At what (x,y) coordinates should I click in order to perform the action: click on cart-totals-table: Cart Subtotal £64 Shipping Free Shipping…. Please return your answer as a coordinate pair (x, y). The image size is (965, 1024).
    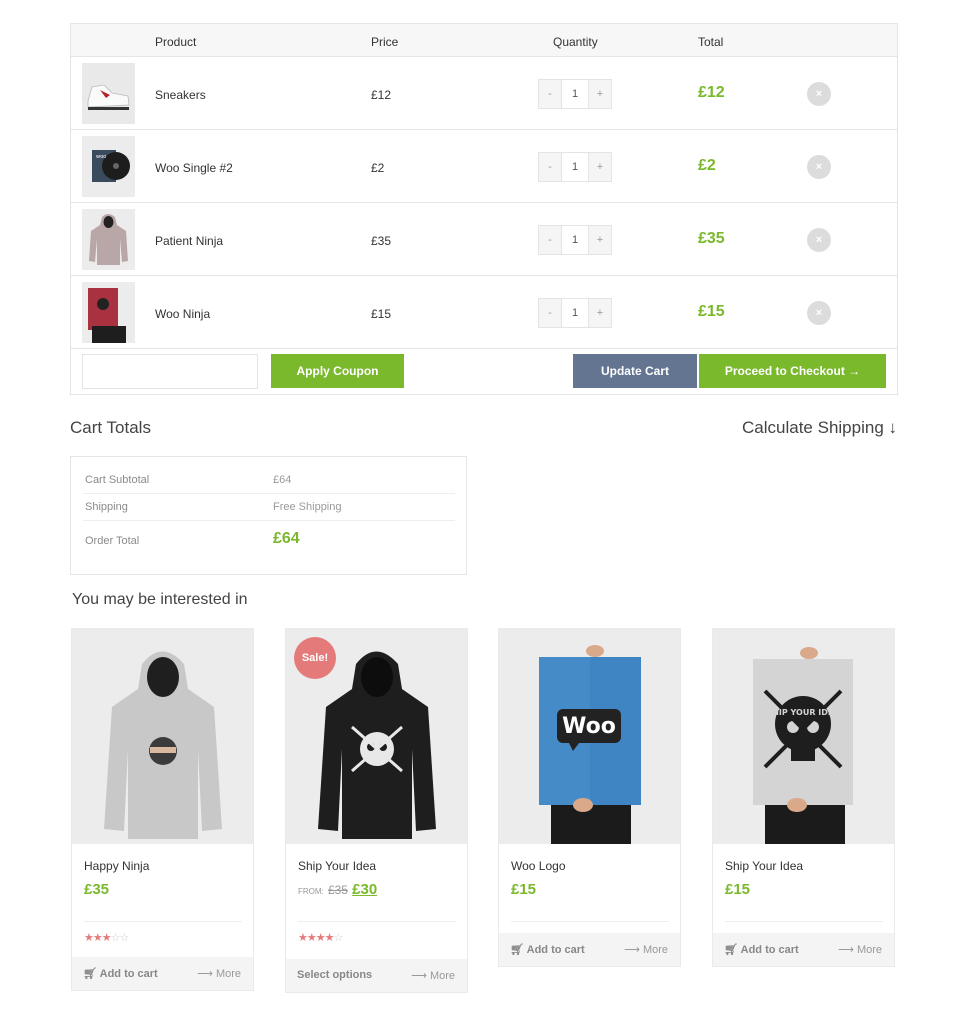
    Looking at the image, I should click on (268, 515).